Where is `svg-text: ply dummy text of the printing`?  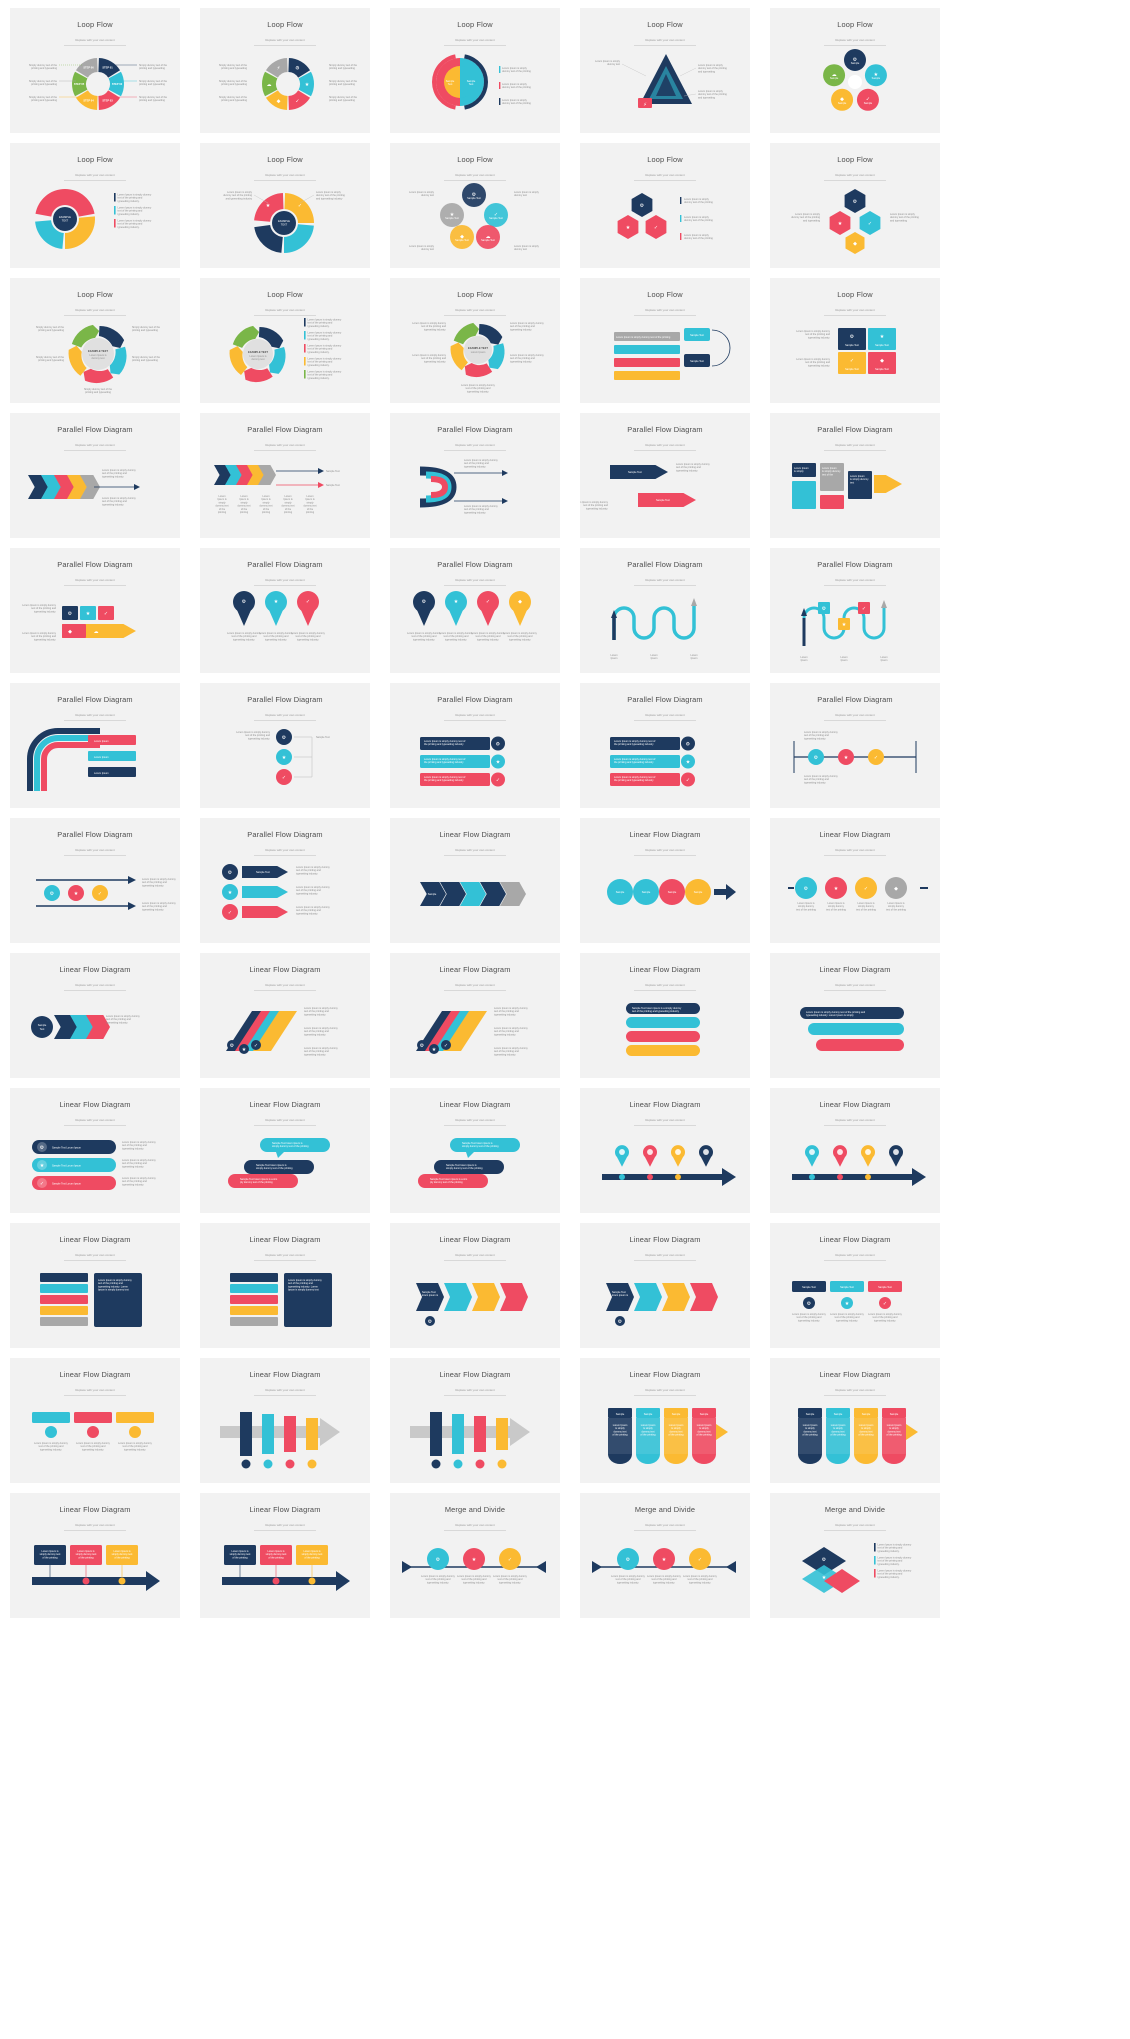
svg-text: ply dummy text of the printing is located at coordinates (446, 1182).